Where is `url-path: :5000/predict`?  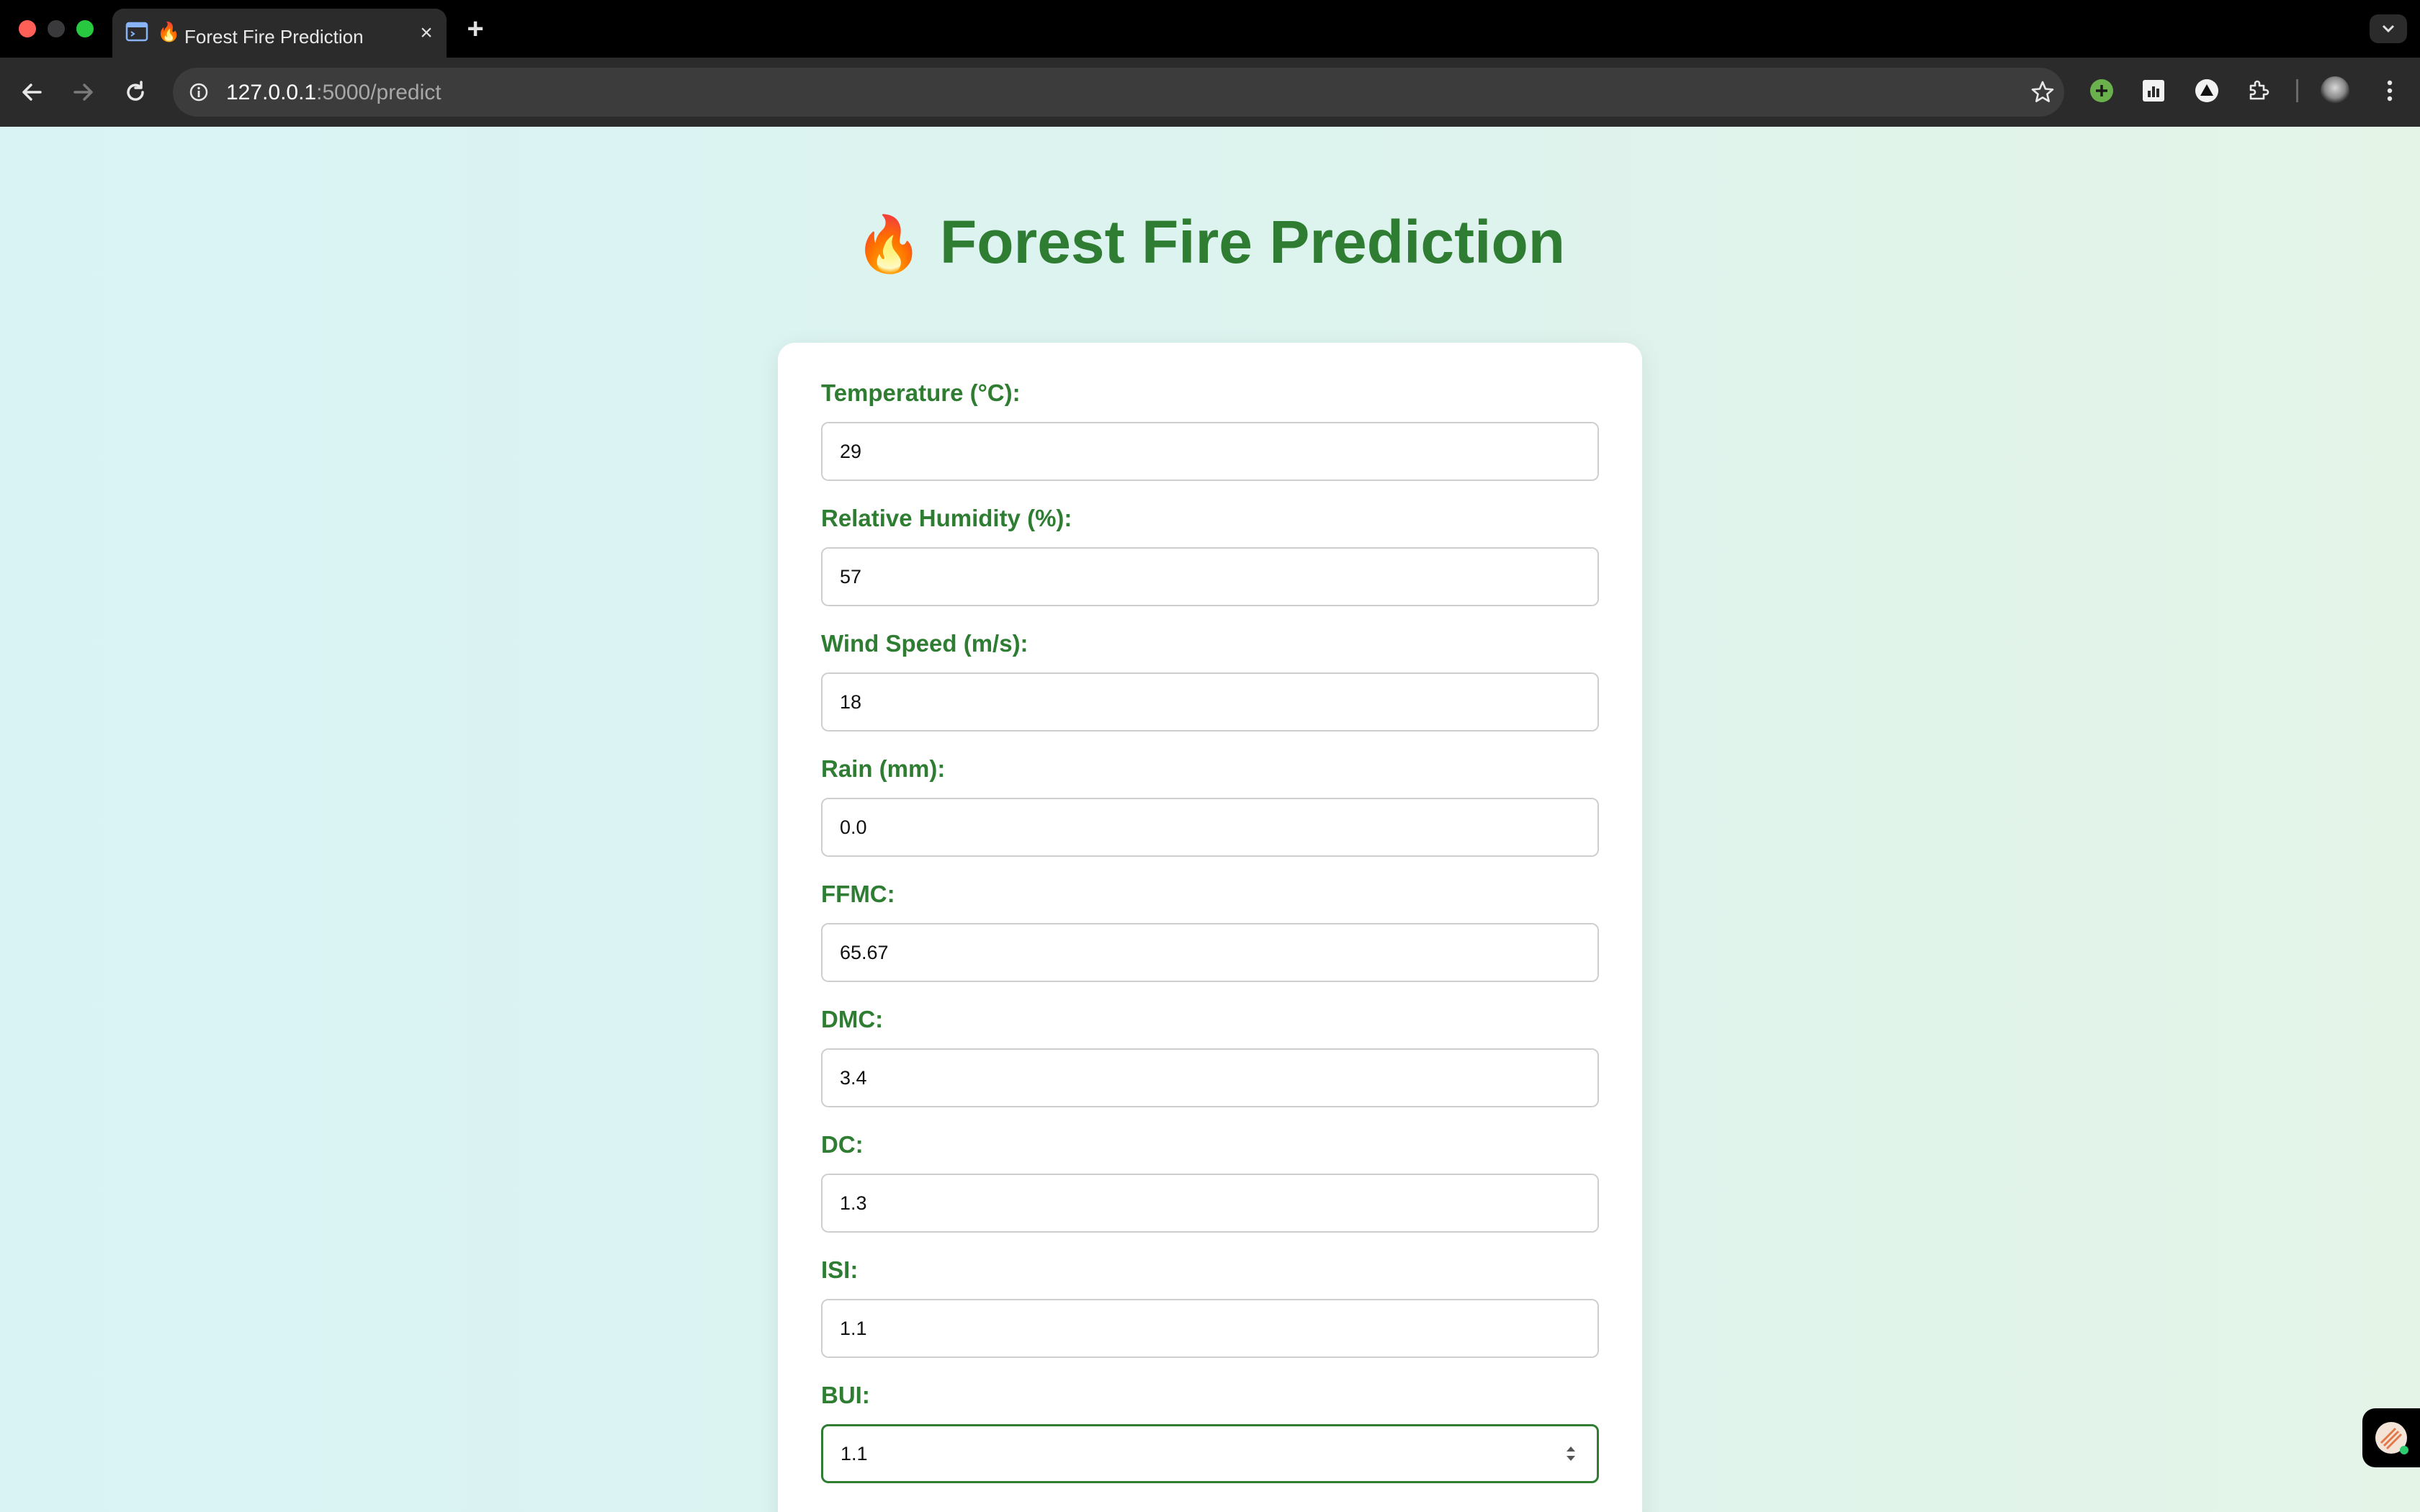 url-path: :5000/predict is located at coordinates (379, 92).